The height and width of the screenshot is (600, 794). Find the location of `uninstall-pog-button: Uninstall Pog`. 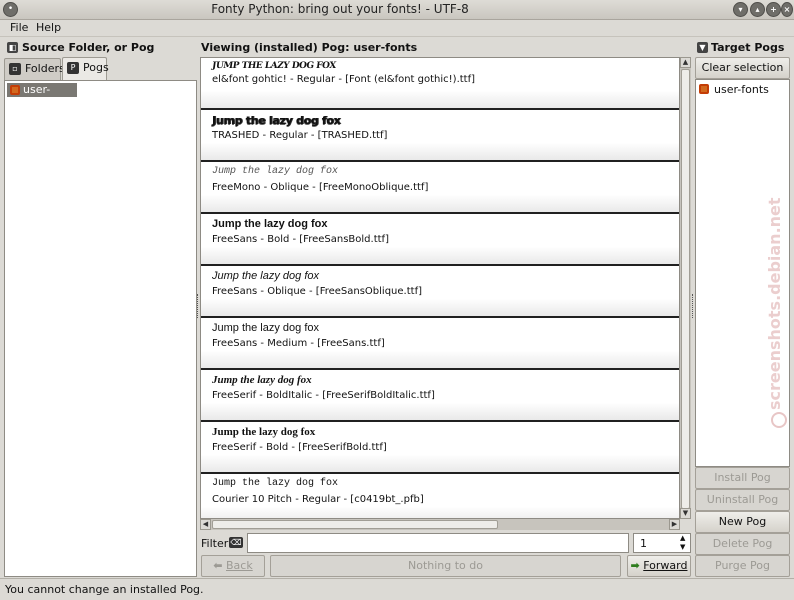

uninstall-pog-button: Uninstall Pog is located at coordinates (742, 500).